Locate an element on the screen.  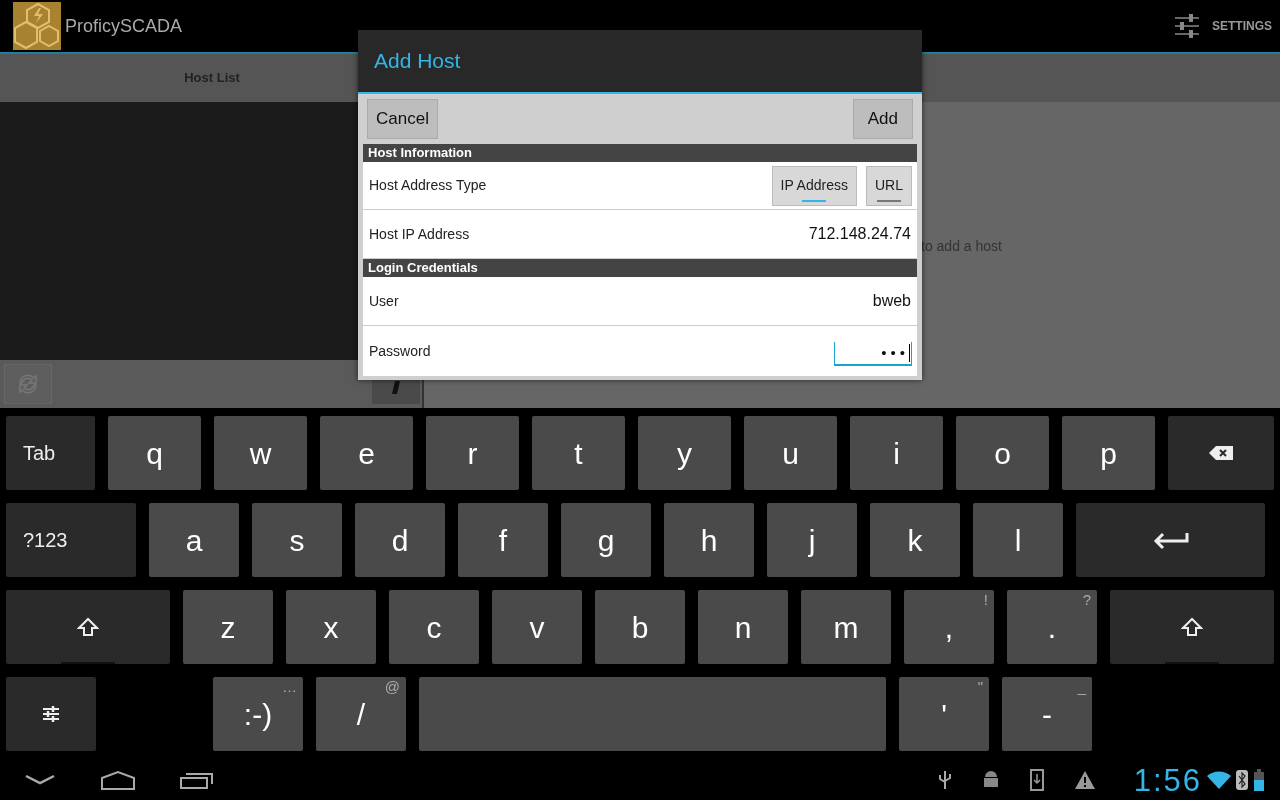
row-label: User is located at coordinates (384, 301).